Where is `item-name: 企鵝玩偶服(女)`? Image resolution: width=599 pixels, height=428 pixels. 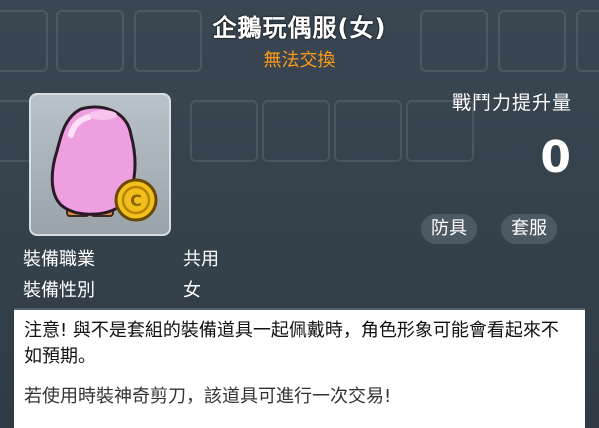 item-name: 企鵝玩偶服(女) is located at coordinates (299, 28).